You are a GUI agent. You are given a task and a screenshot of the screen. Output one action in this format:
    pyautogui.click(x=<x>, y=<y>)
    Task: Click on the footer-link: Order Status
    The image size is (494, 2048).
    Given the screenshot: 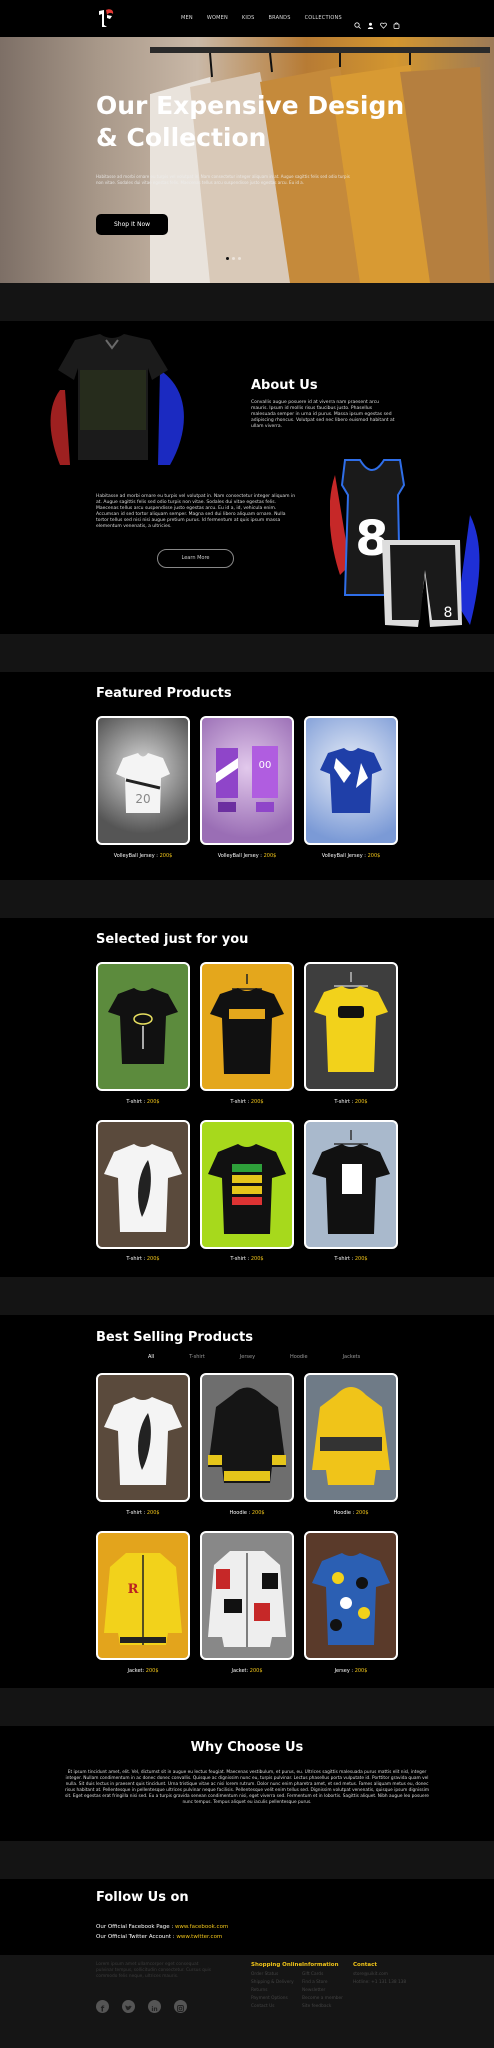 What is the action you would take?
    pyautogui.click(x=264, y=1974)
    